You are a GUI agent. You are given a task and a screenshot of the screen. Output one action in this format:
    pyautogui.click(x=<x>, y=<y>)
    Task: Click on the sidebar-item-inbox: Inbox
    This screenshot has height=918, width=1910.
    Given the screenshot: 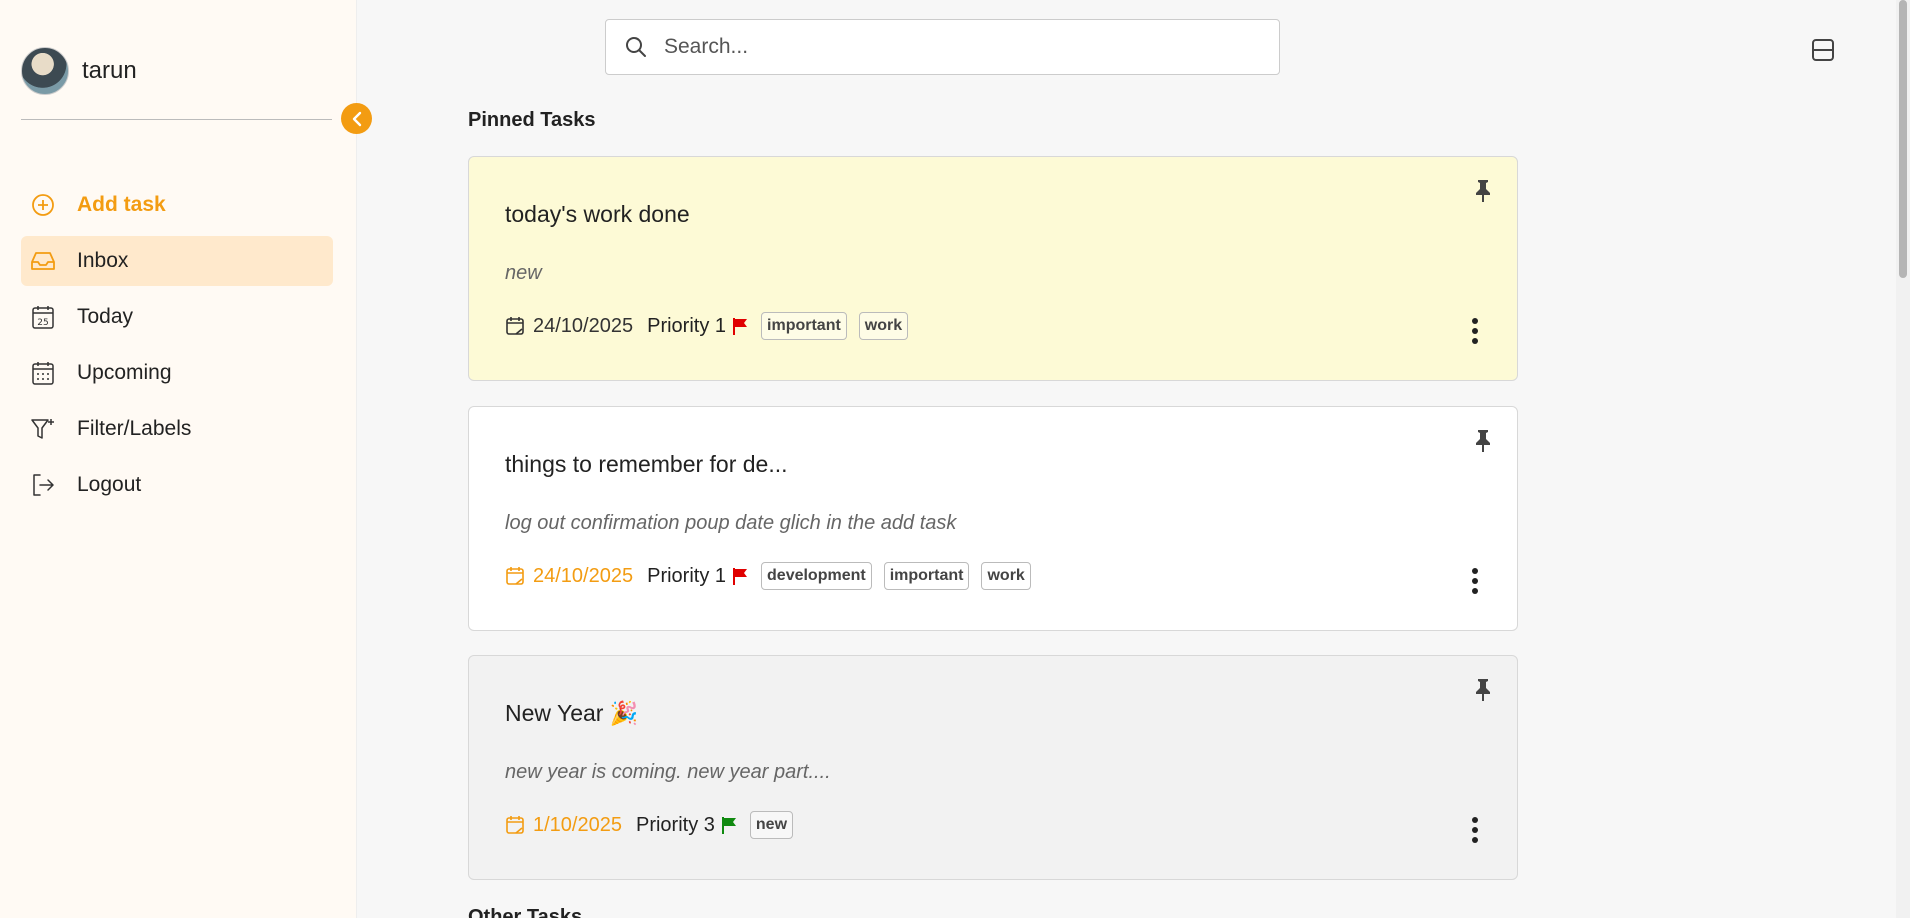 What is the action you would take?
    pyautogui.click(x=177, y=261)
    